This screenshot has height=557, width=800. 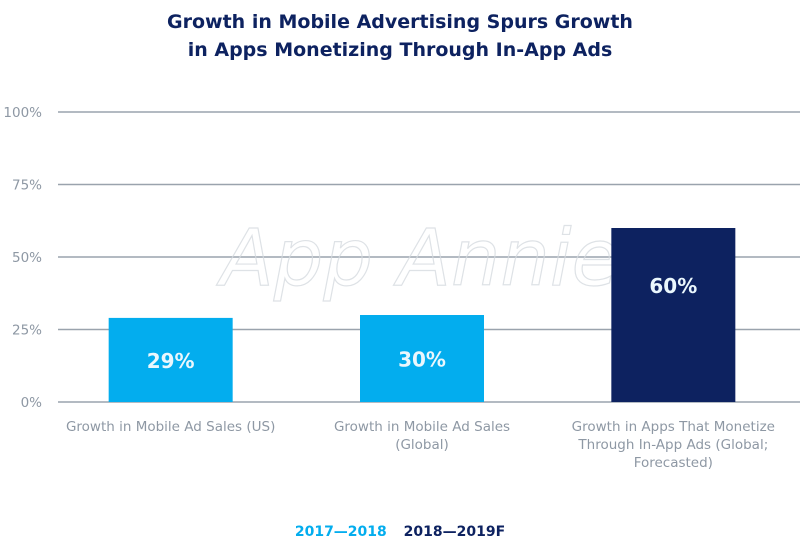 What do you see at coordinates (454, 532) in the screenshot?
I see `legend-item-2018-2019f: 2018—2019F` at bounding box center [454, 532].